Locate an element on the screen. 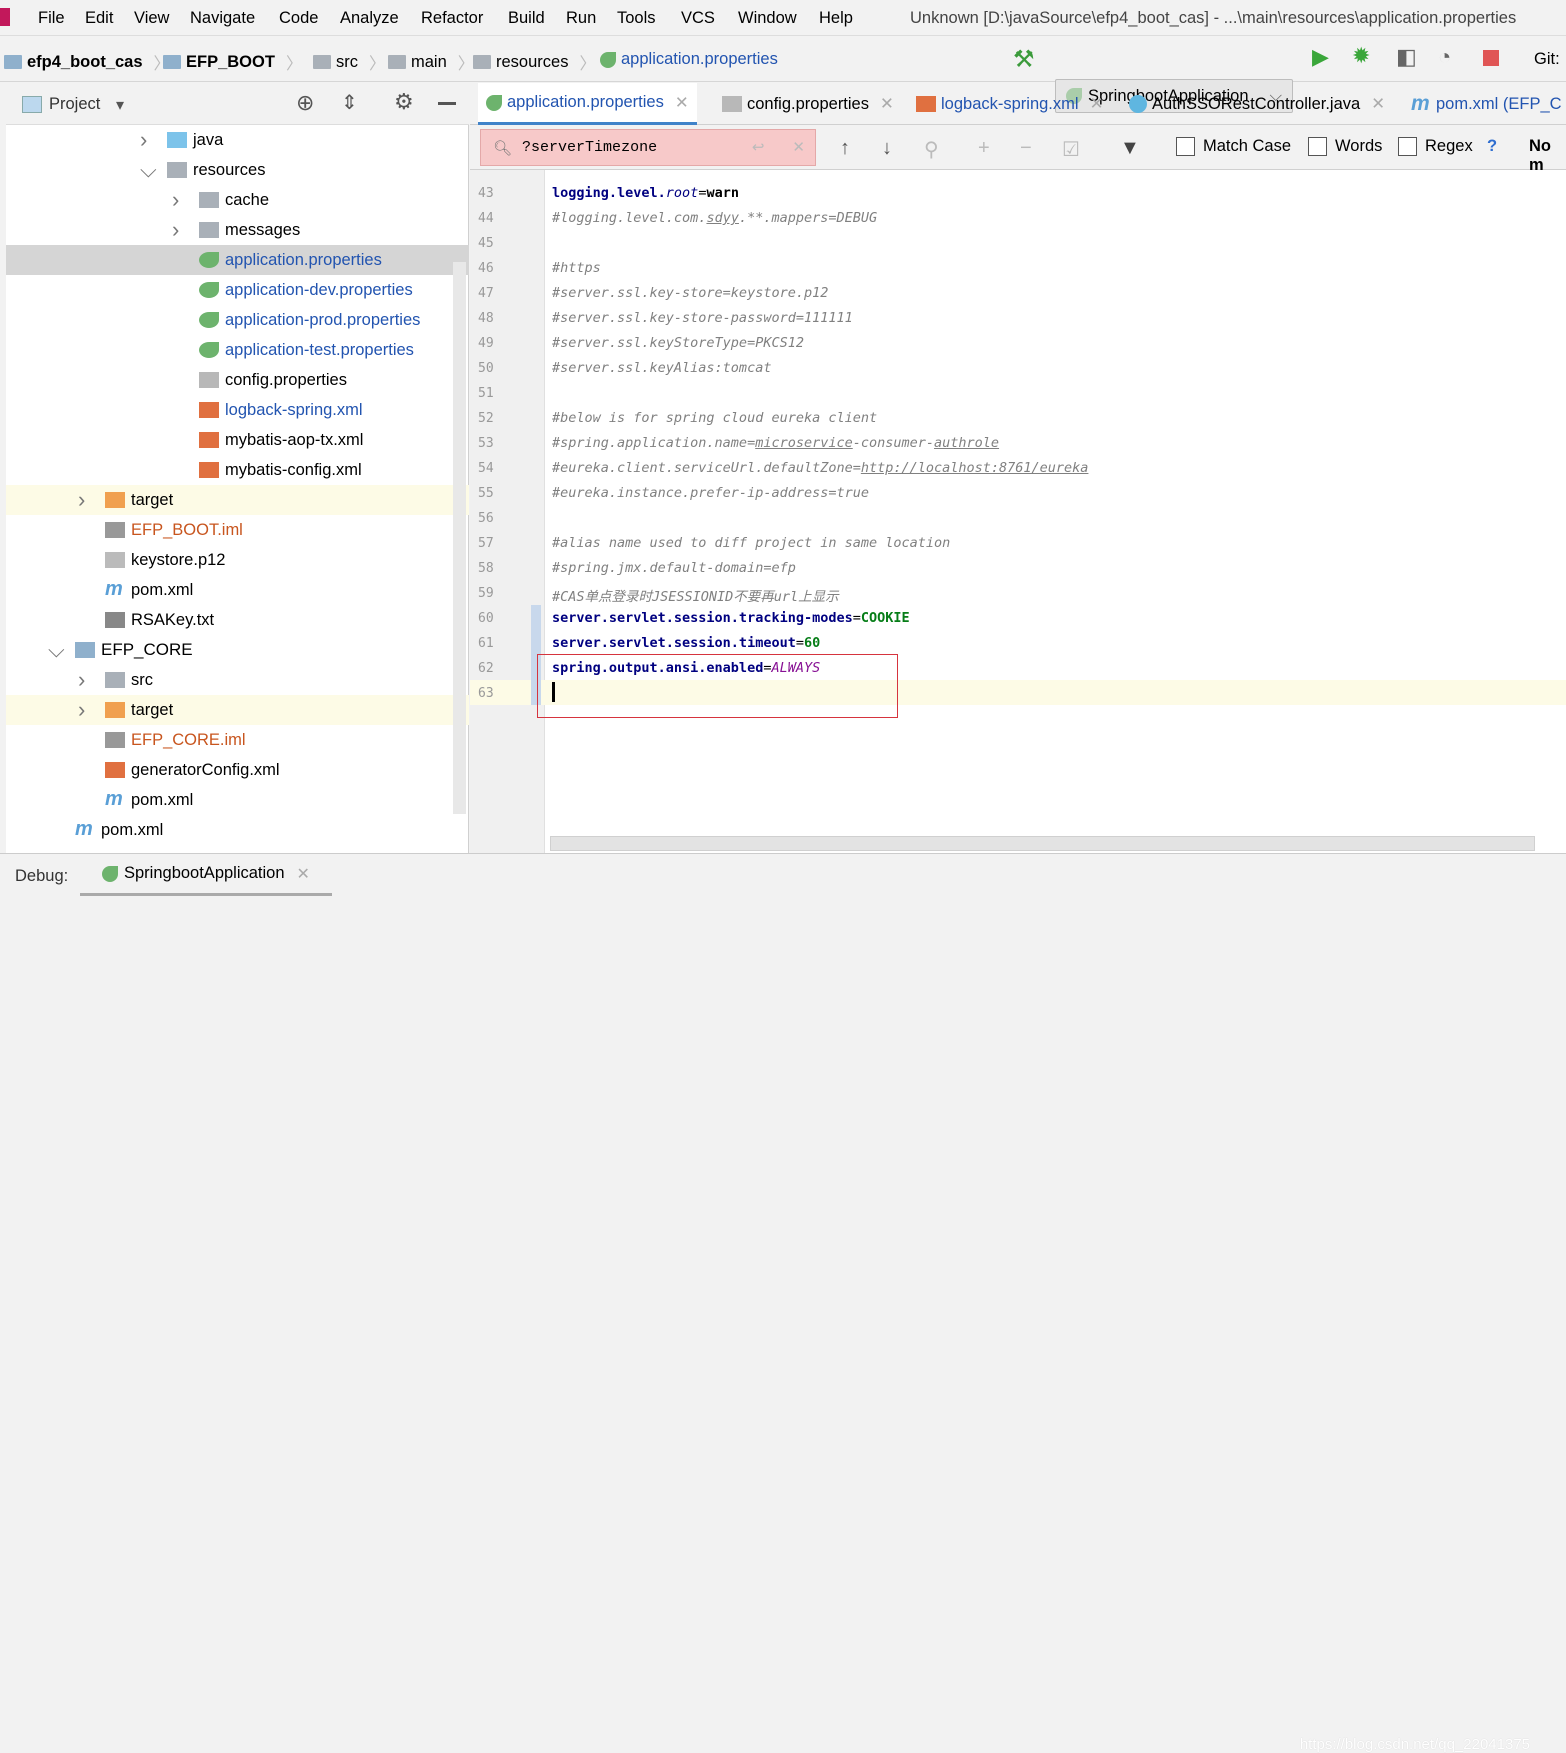 The image size is (1566, 1753). caret-down-icon: ▾ is located at coordinates (120, 105).